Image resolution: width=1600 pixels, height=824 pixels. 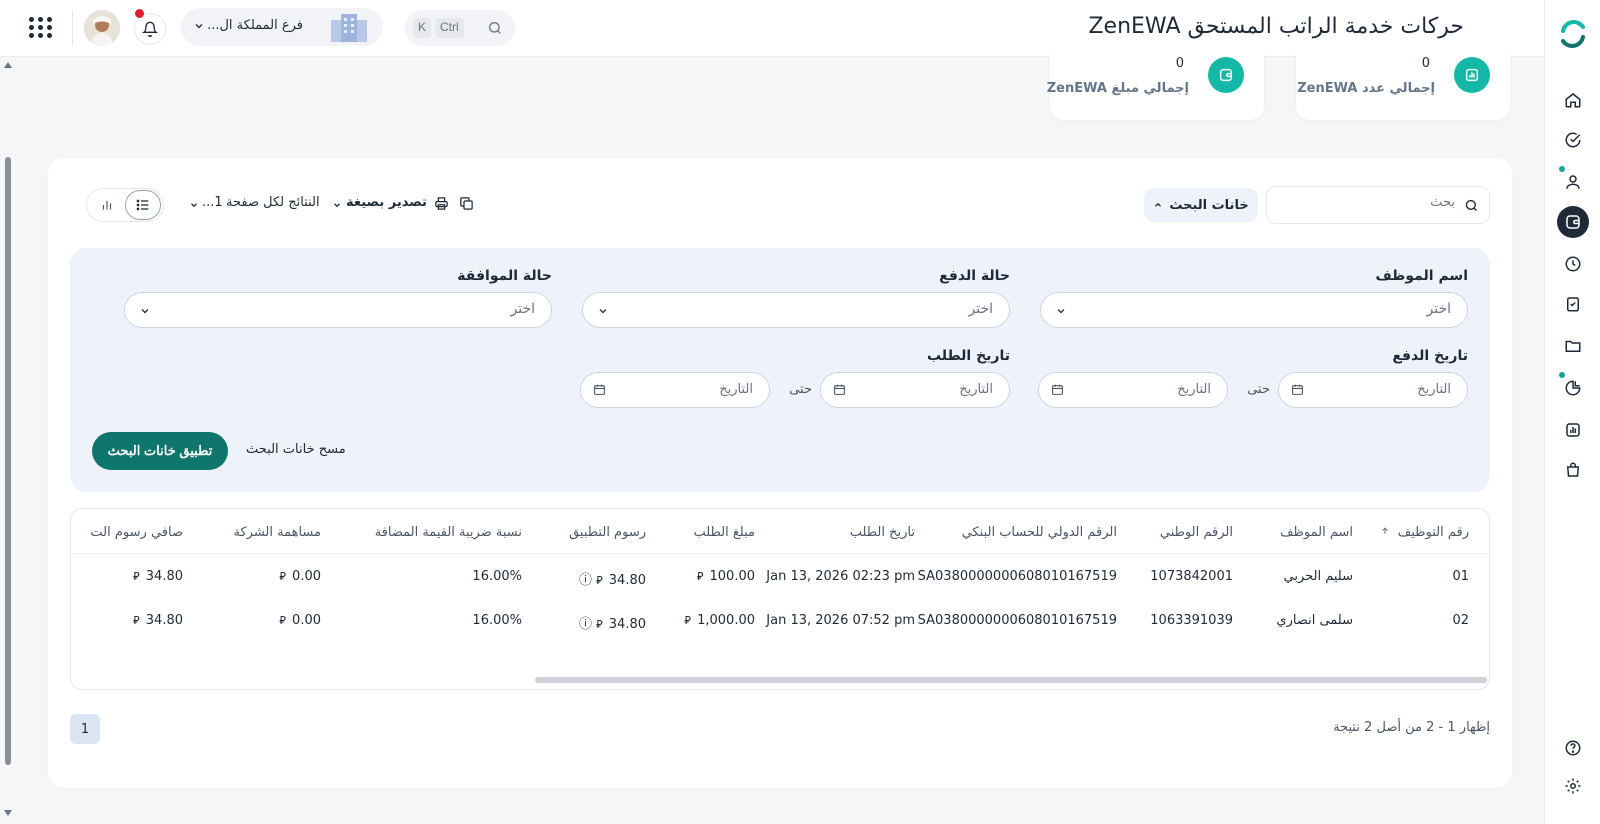 I want to click on bag-icon, so click(x=1573, y=470).